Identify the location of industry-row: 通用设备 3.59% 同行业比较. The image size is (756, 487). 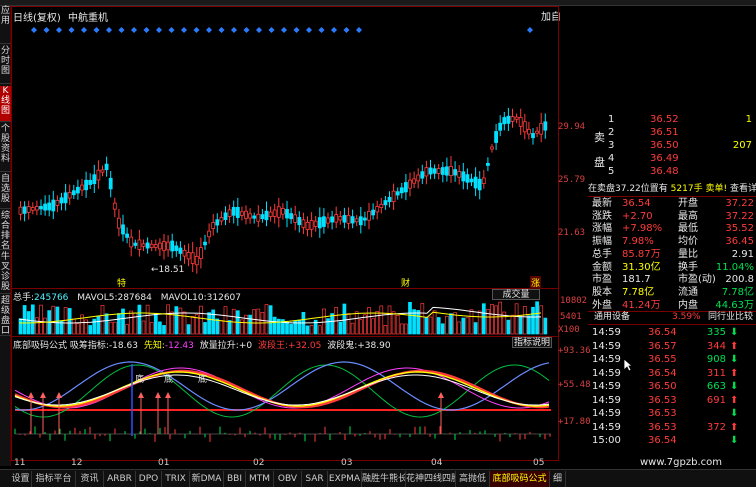
(672, 317).